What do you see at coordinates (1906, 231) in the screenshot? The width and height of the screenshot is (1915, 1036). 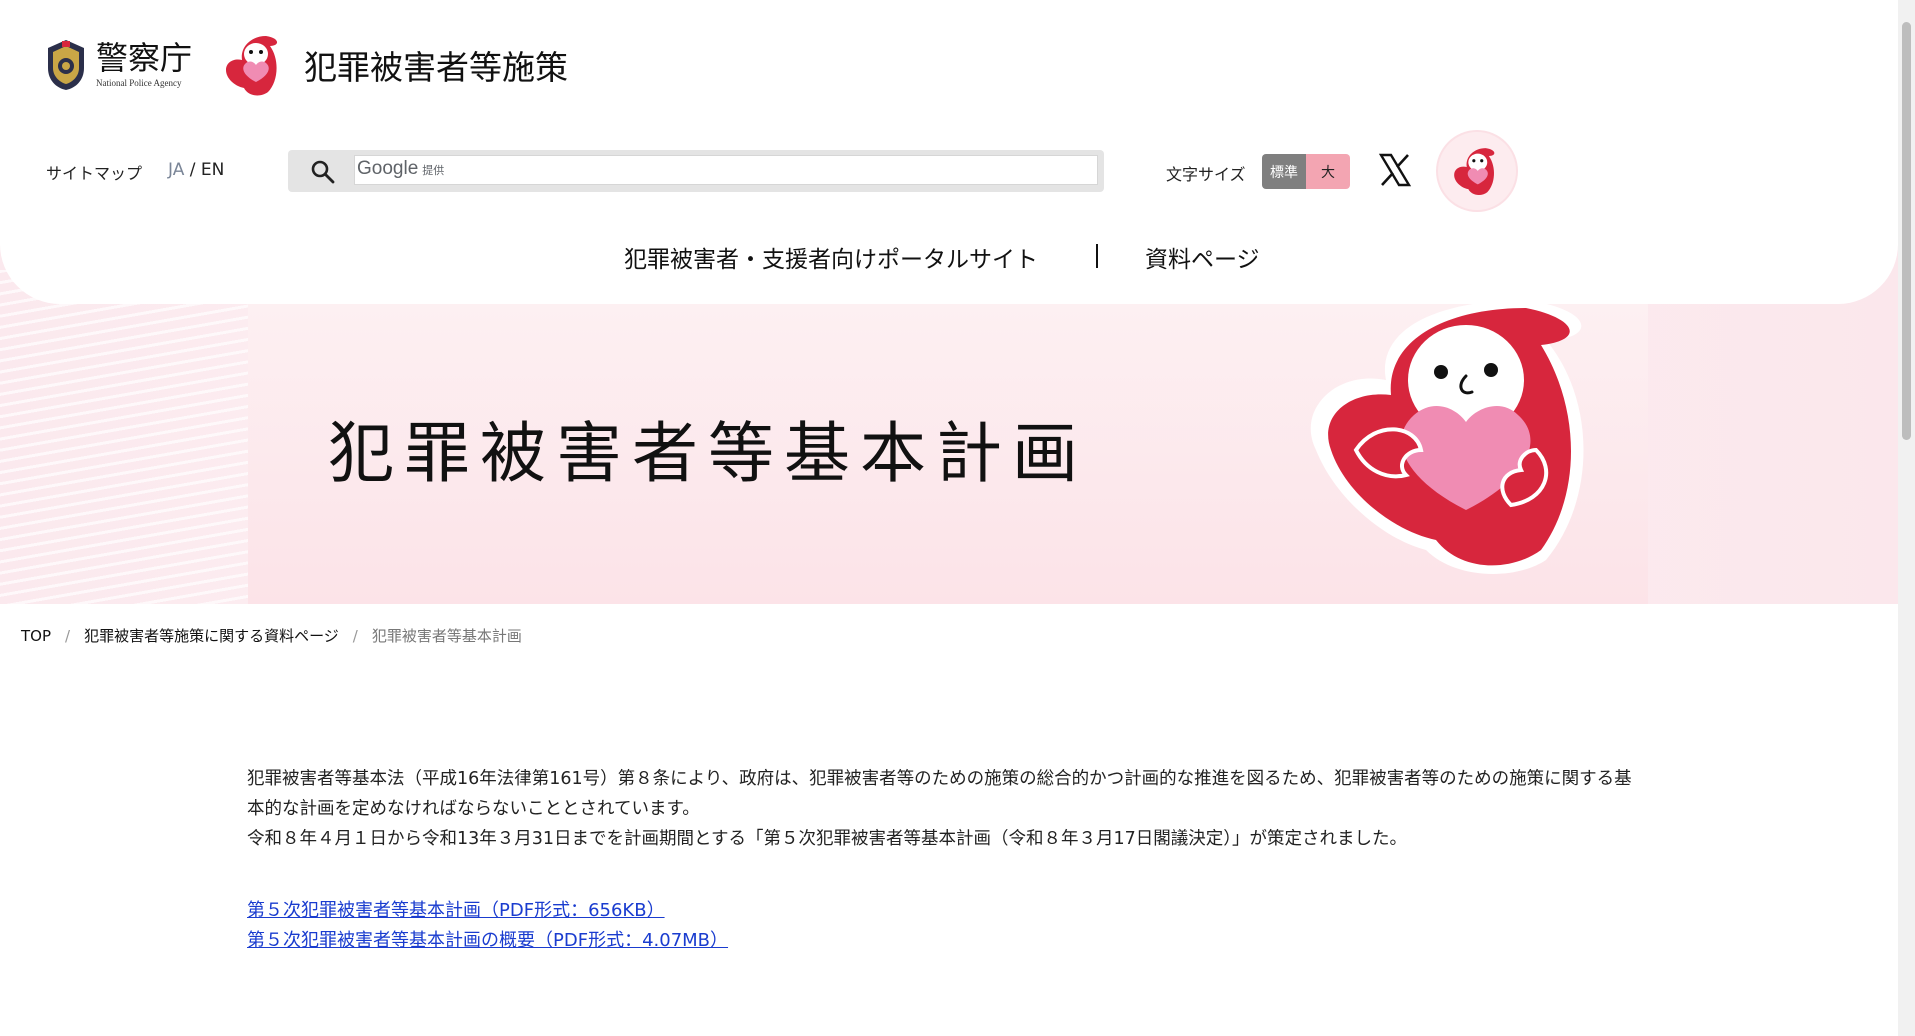 I see `scrollbar-thumb` at bounding box center [1906, 231].